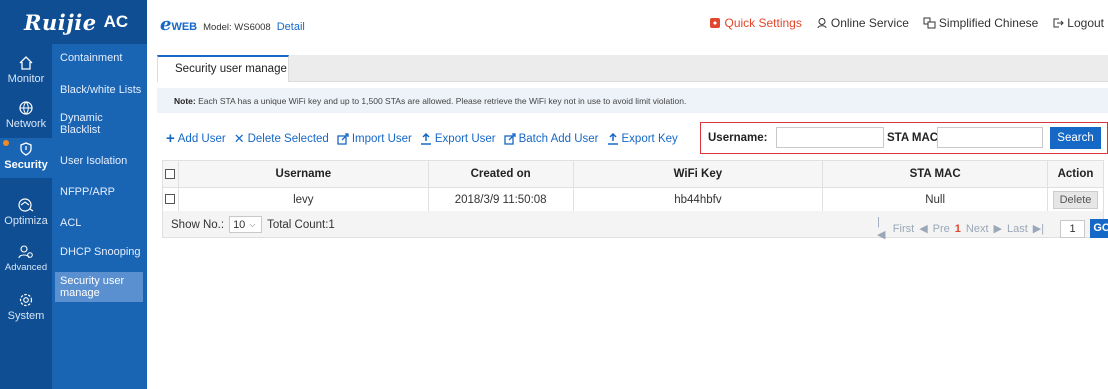  Describe the element at coordinates (935, 199) in the screenshot. I see `cell-sta-mac: Null` at that location.